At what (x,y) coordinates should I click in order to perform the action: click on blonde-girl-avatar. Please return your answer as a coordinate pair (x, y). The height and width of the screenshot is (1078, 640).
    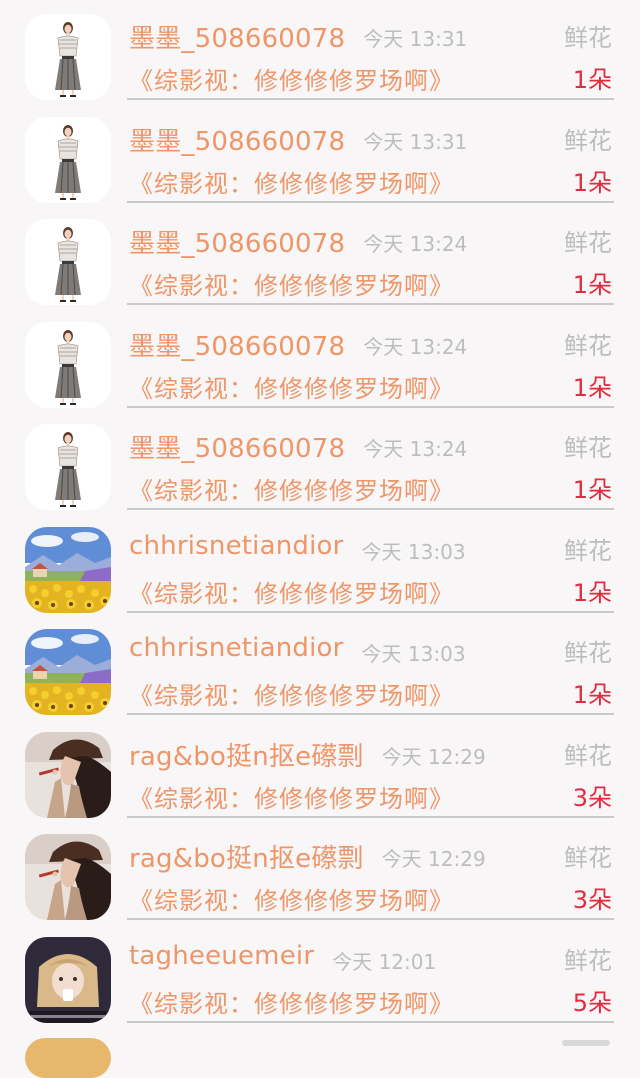
    Looking at the image, I should click on (68, 979).